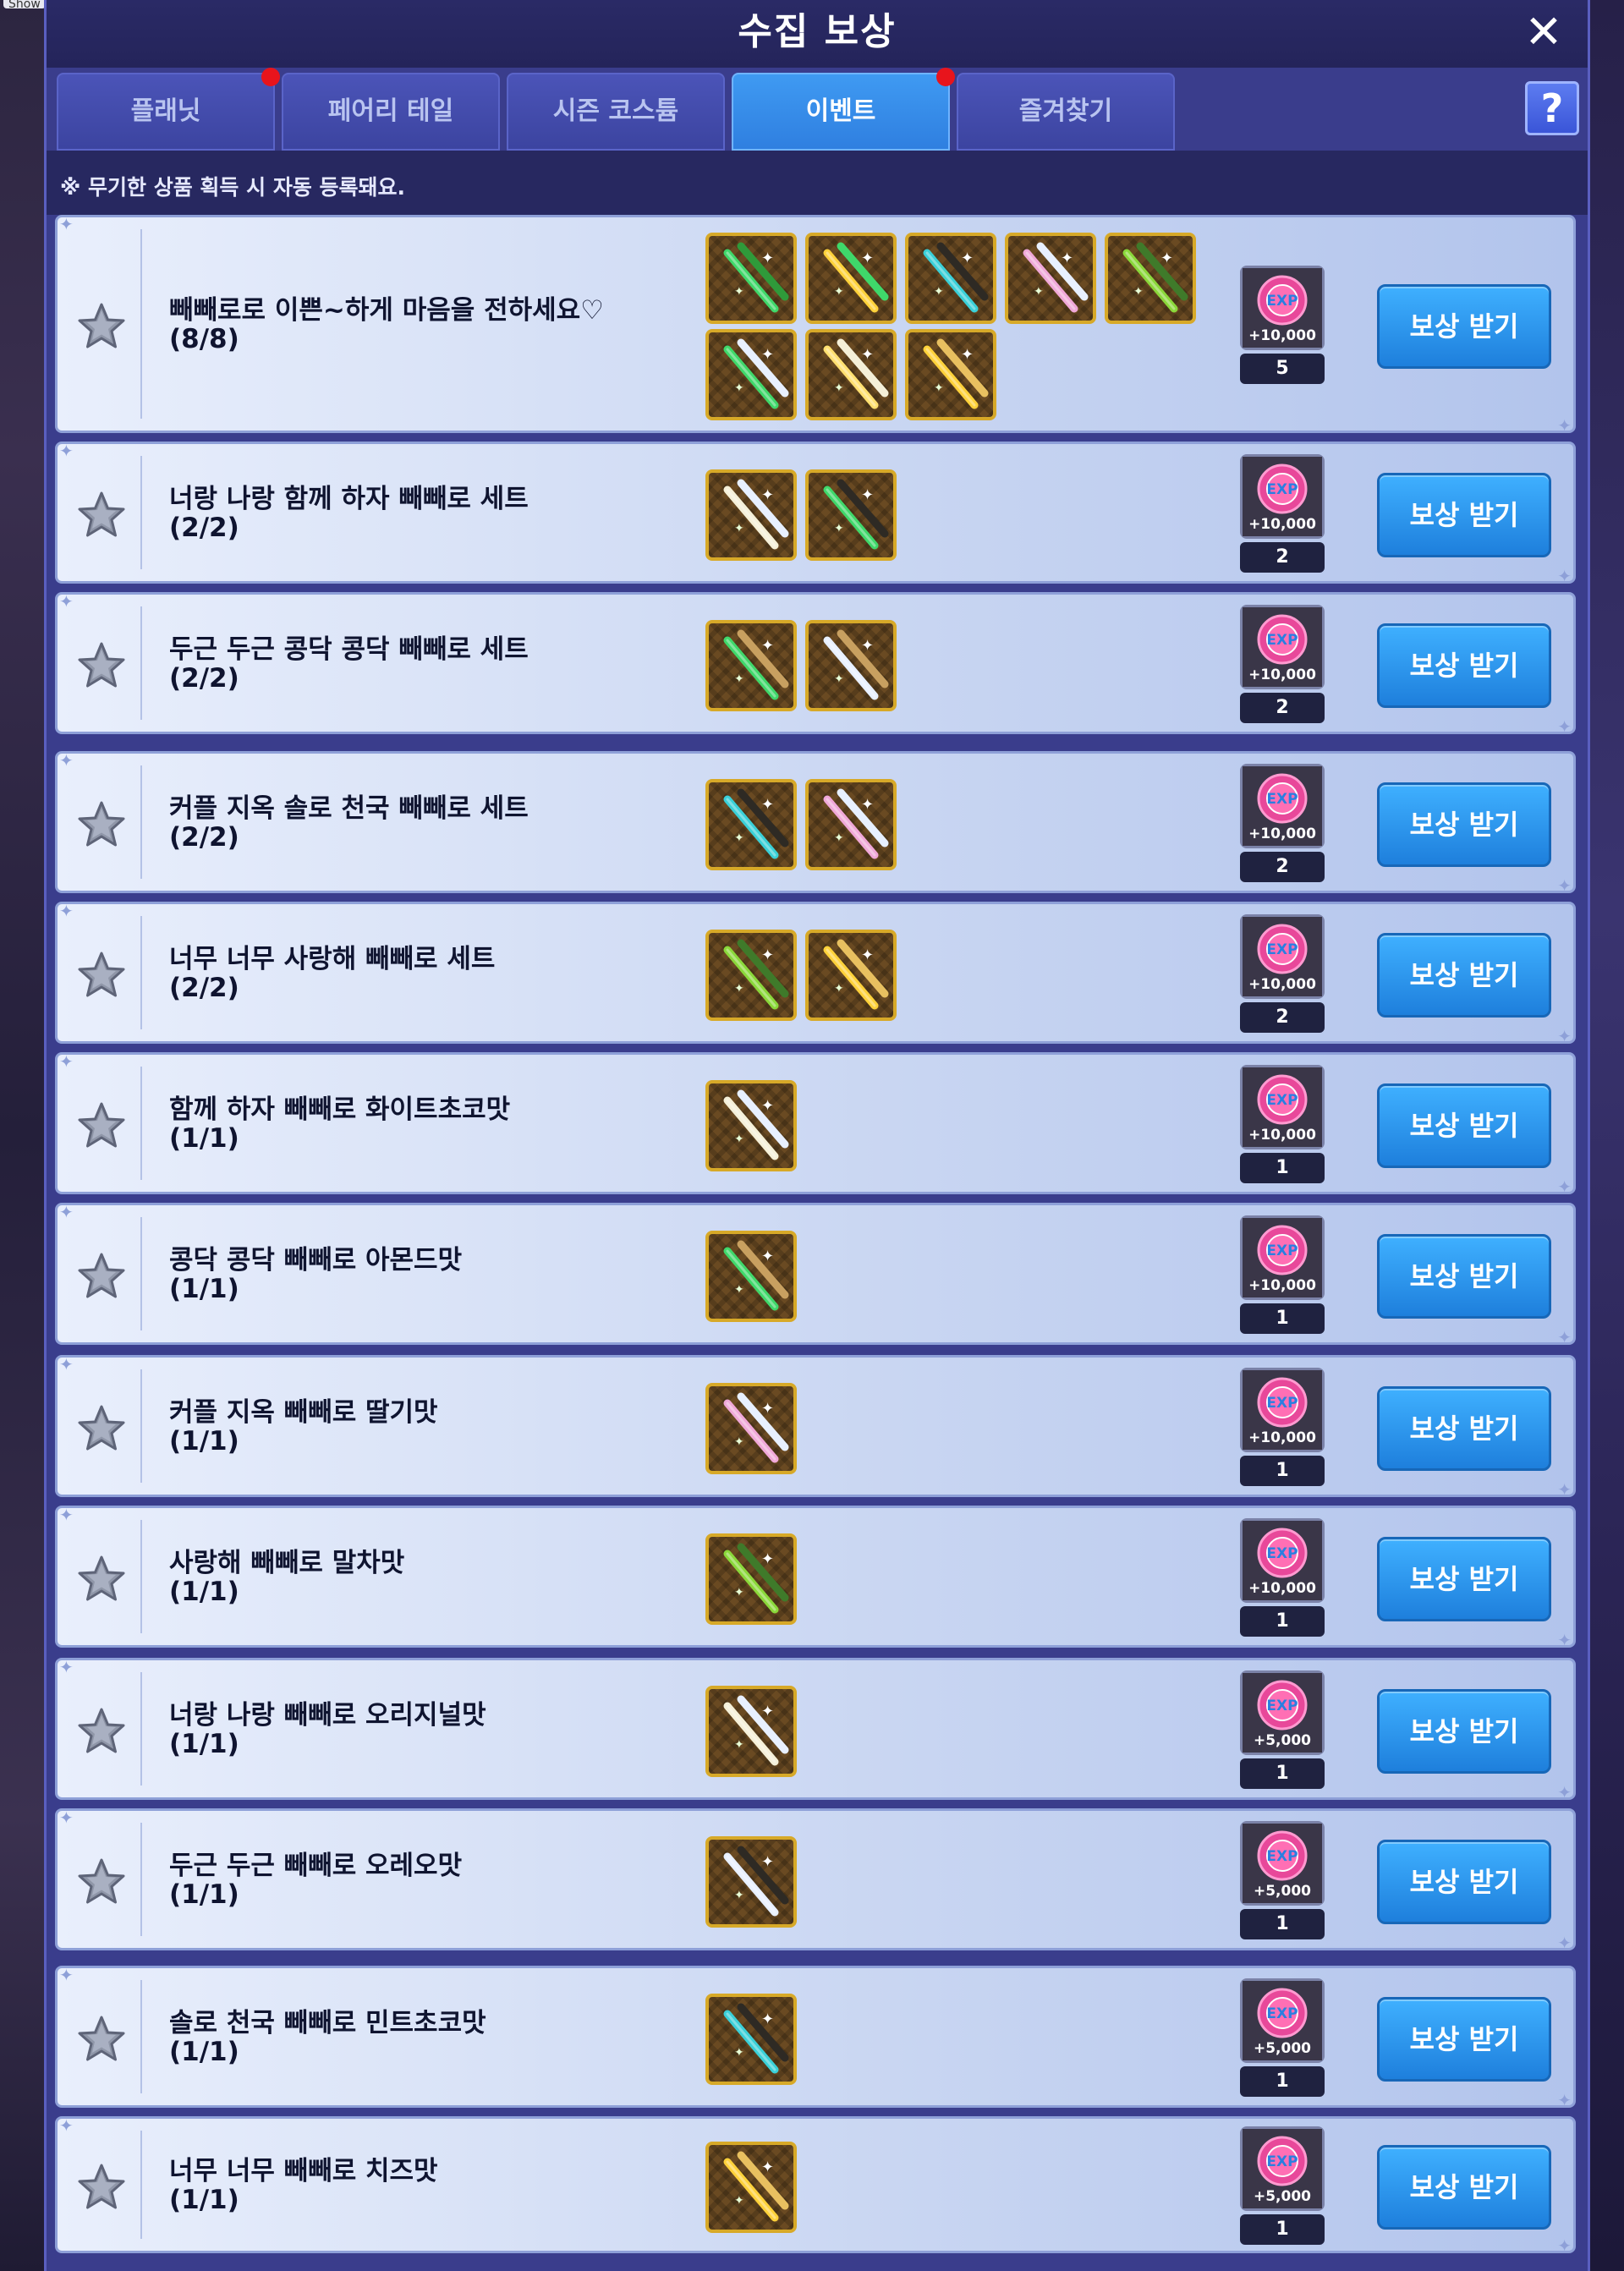  I want to click on reward-count: 2, so click(1282, 867).